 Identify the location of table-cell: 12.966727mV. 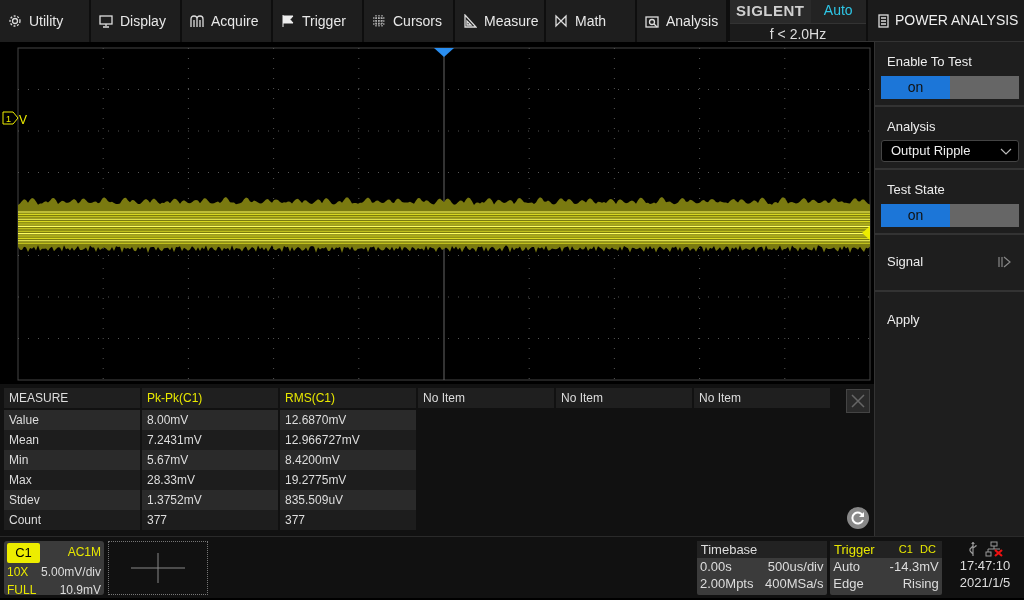
(348, 440).